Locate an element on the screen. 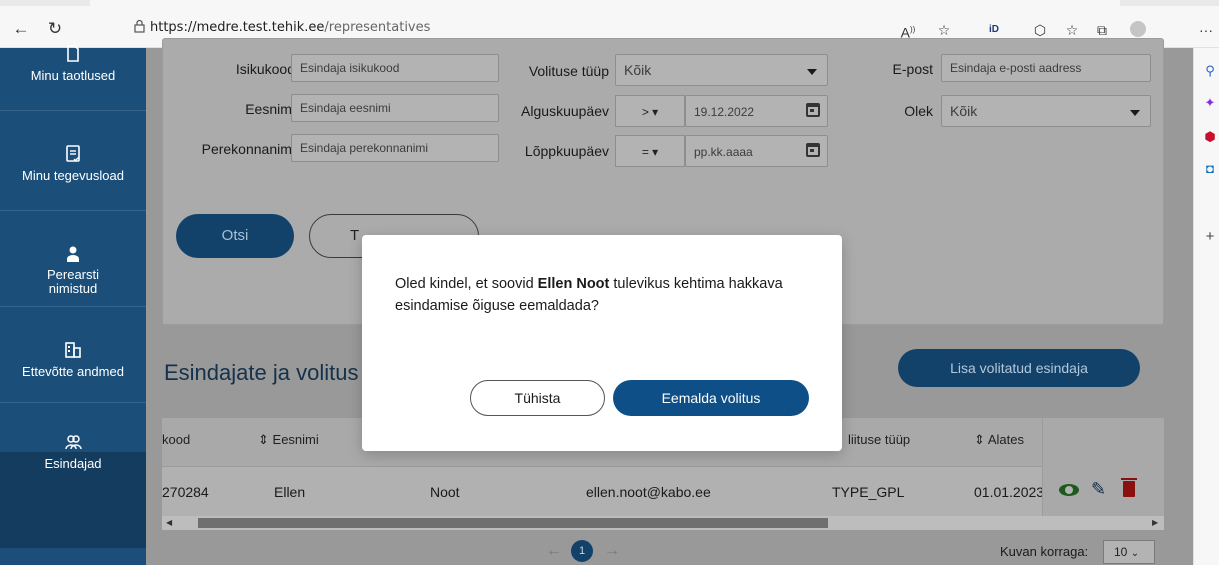  olek-label: Olek is located at coordinates (918, 111).